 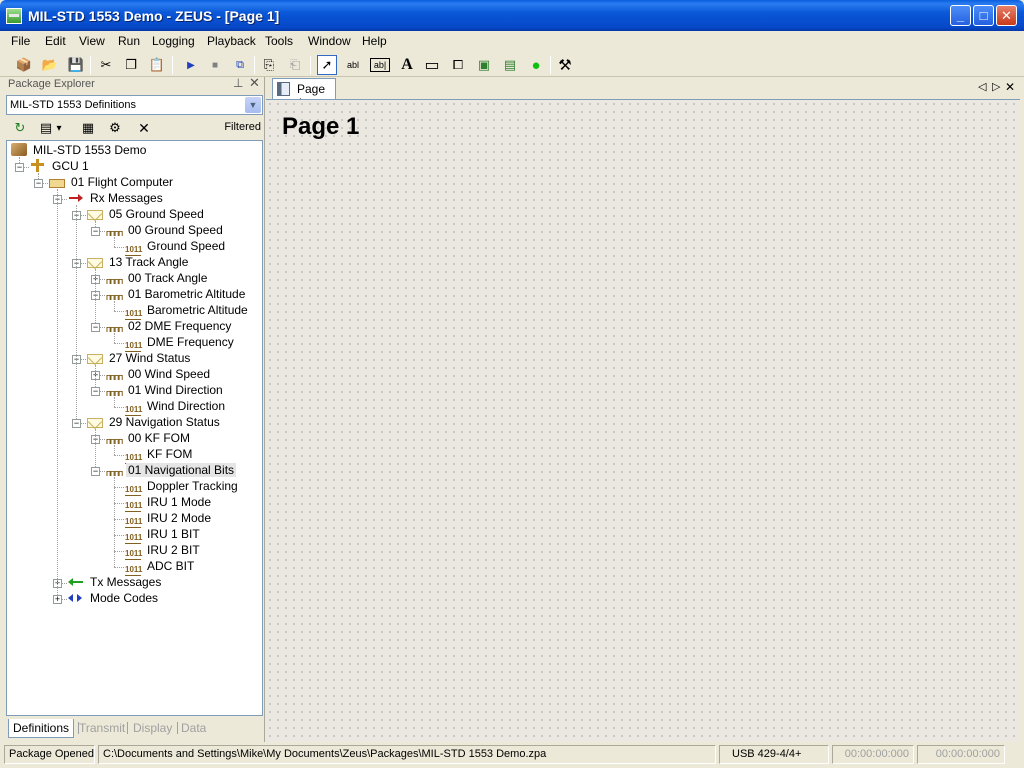 What do you see at coordinates (60, 167) in the screenshot?
I see `tree-item: GCU 1` at bounding box center [60, 167].